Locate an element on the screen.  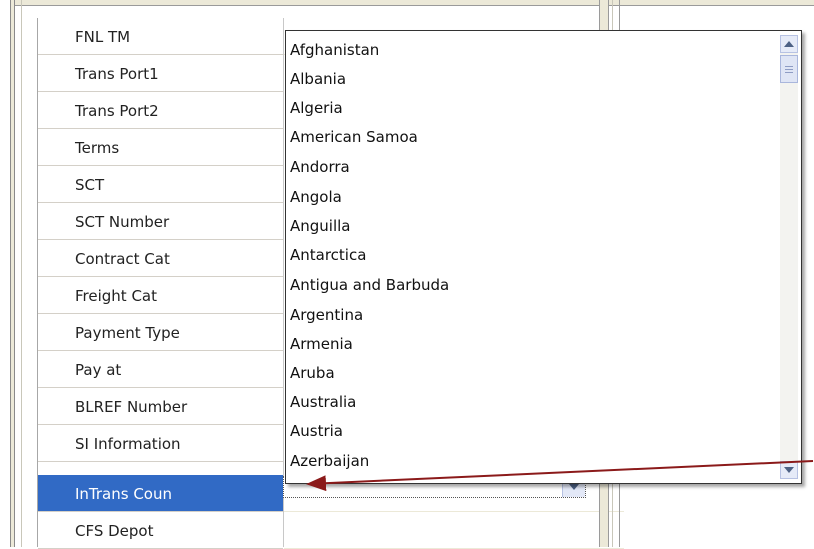
property-label: SI Information is located at coordinates (128, 444).